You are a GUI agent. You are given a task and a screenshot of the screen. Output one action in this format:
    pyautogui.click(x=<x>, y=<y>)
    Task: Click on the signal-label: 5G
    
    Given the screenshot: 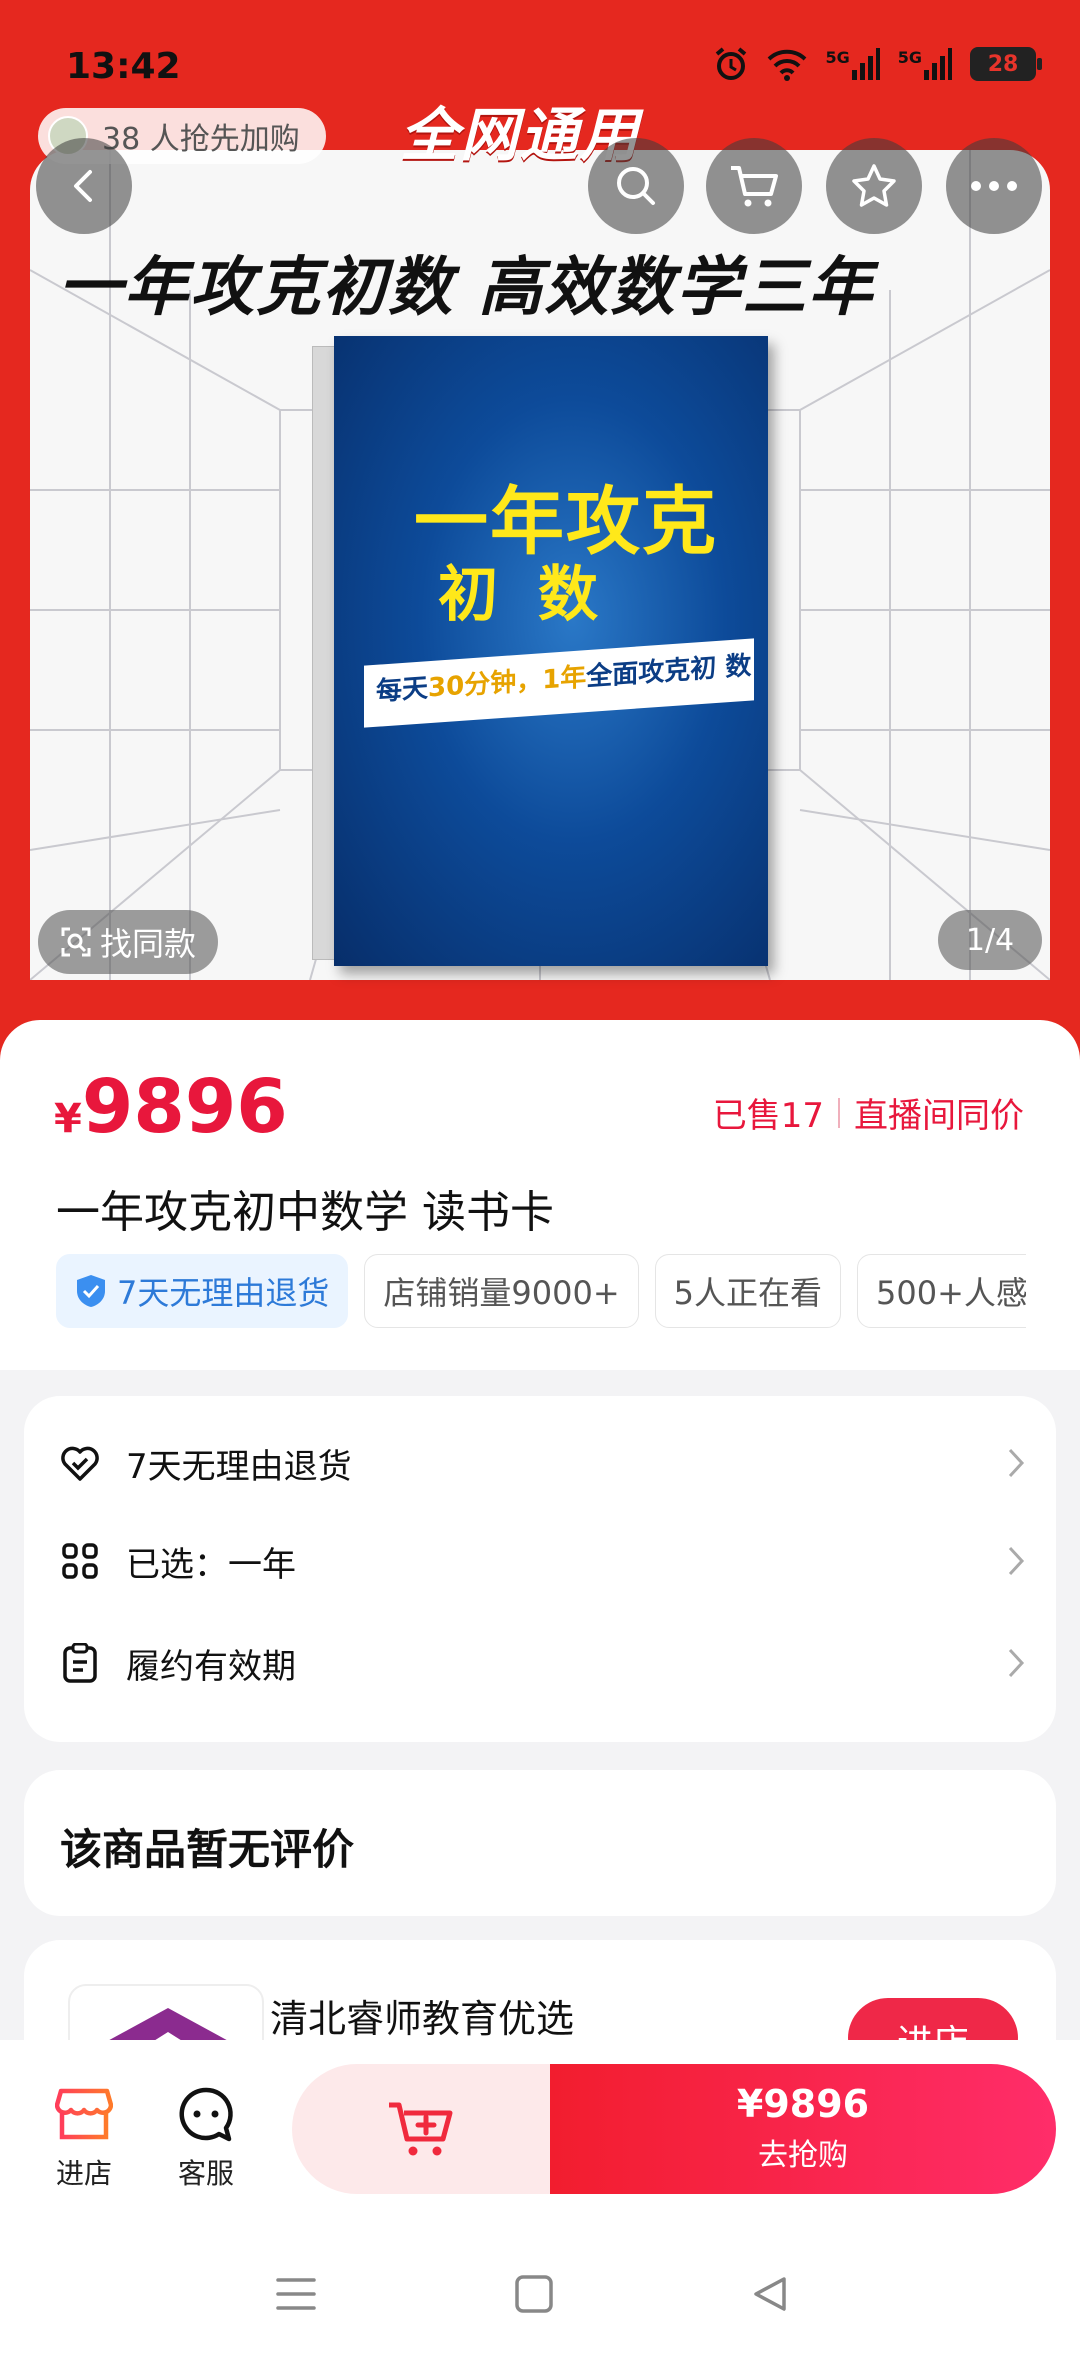 What is the action you would take?
    pyautogui.click(x=837, y=57)
    